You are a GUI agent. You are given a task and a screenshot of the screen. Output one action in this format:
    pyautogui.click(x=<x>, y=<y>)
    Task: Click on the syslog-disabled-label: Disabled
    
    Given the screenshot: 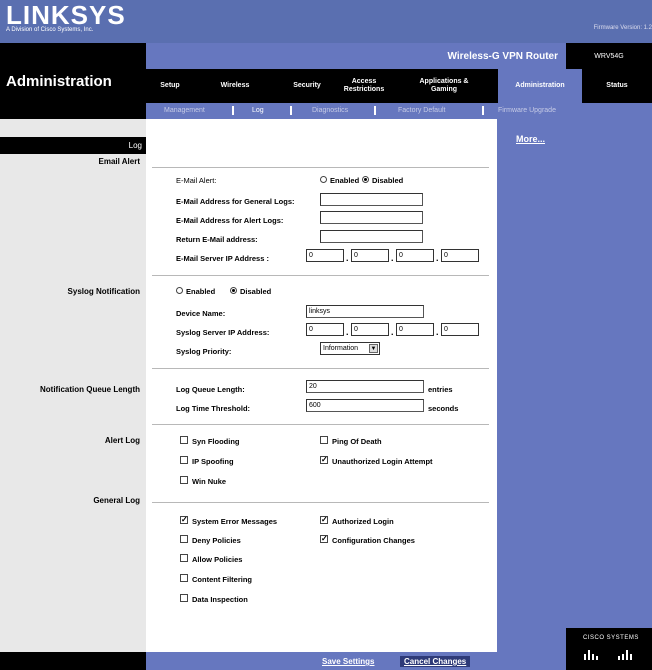 What is the action you would take?
    pyautogui.click(x=256, y=291)
    